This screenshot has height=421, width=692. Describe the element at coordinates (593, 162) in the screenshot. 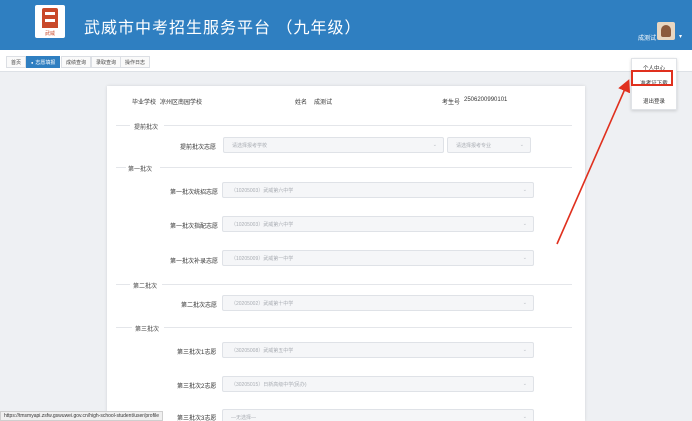

I see `annotation-arrow` at that location.